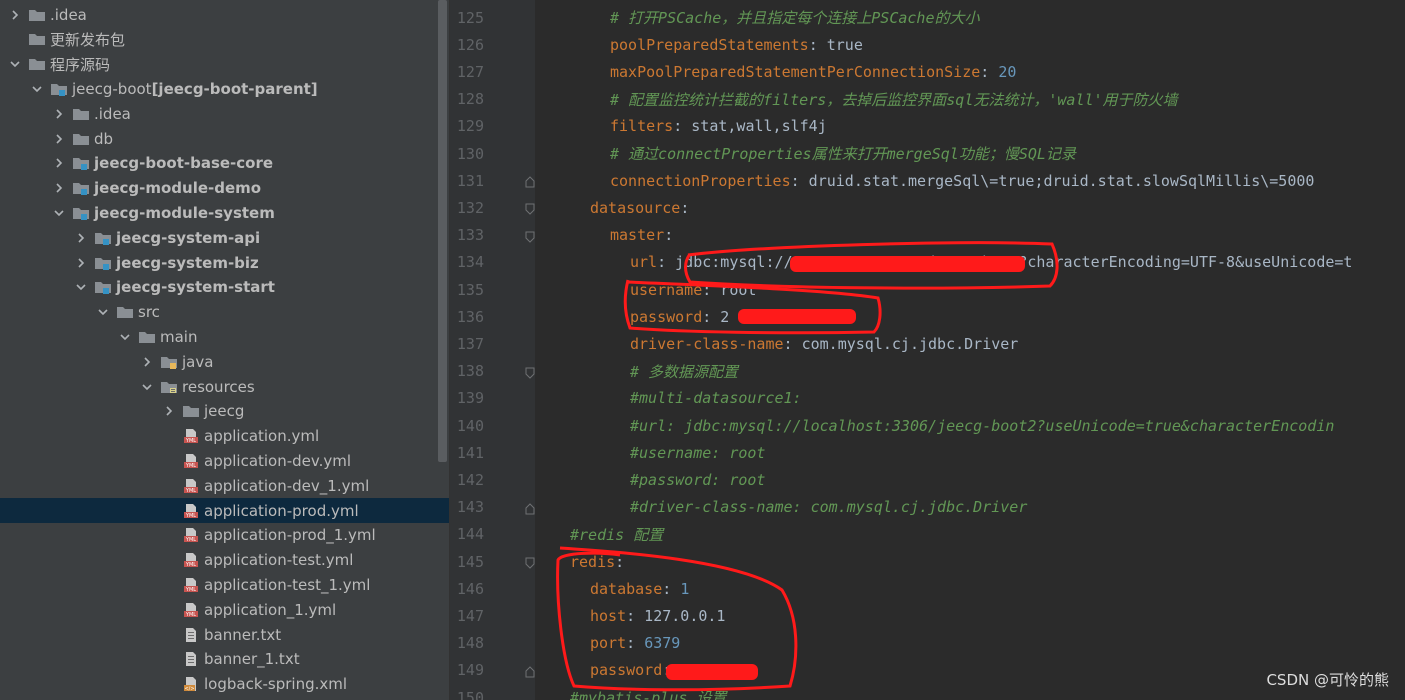  Describe the element at coordinates (927, 398) in the screenshot. I see `code-line: 139 #multi-datasource1:` at that location.